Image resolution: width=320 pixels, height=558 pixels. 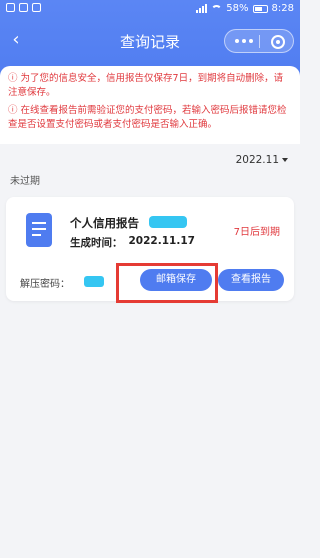 I want to click on generation-time-value: 2022.11.17, so click(x=161, y=241).